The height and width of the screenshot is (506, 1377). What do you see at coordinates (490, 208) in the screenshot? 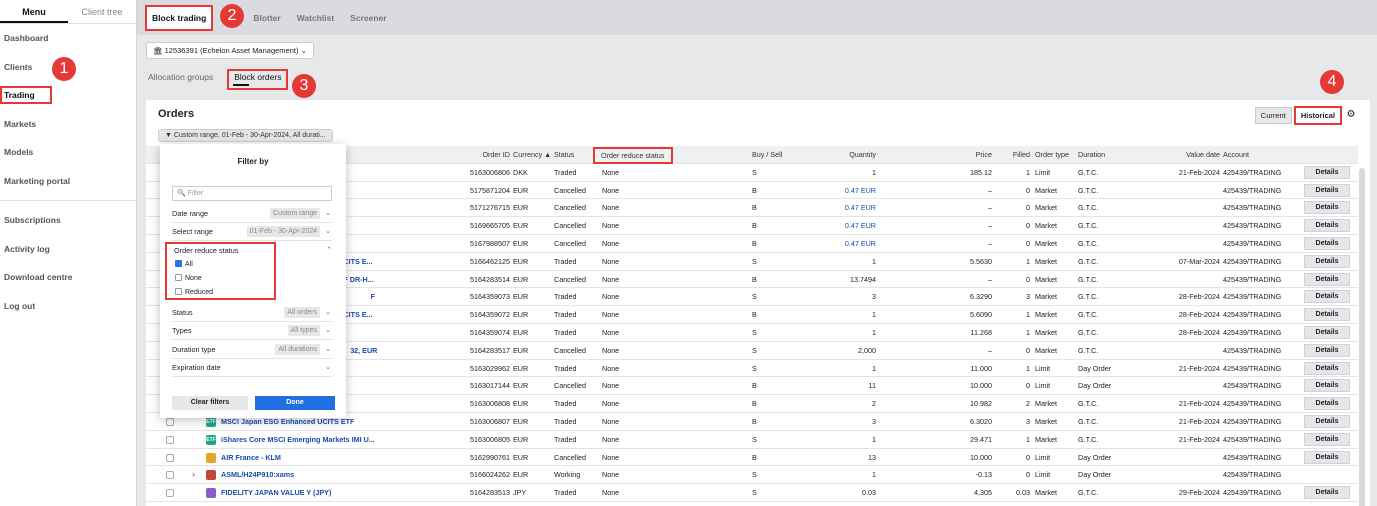
I see `cell-order-id: 5171276715` at bounding box center [490, 208].